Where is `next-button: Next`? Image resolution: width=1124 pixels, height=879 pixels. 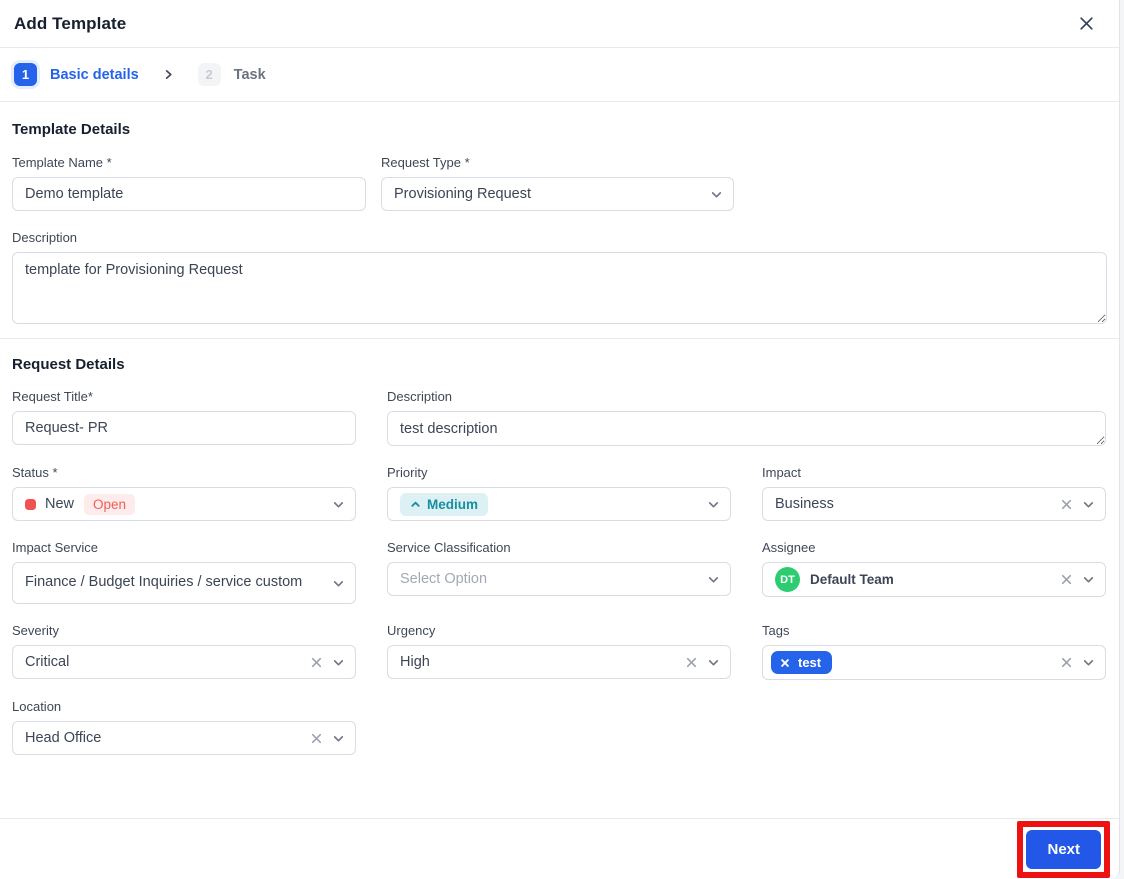
next-button: Next is located at coordinates (1063, 849).